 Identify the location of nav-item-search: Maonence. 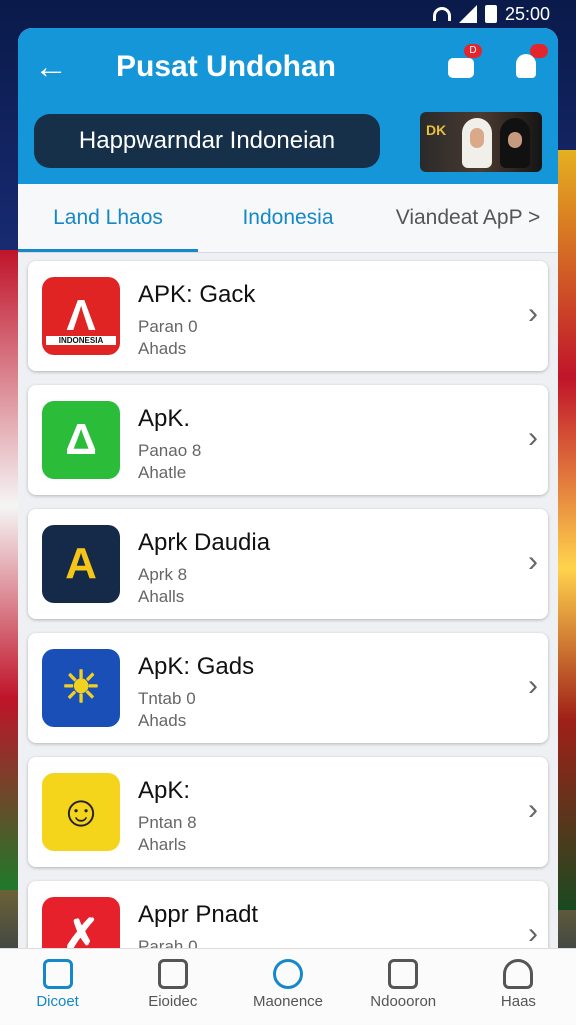
(287, 987).